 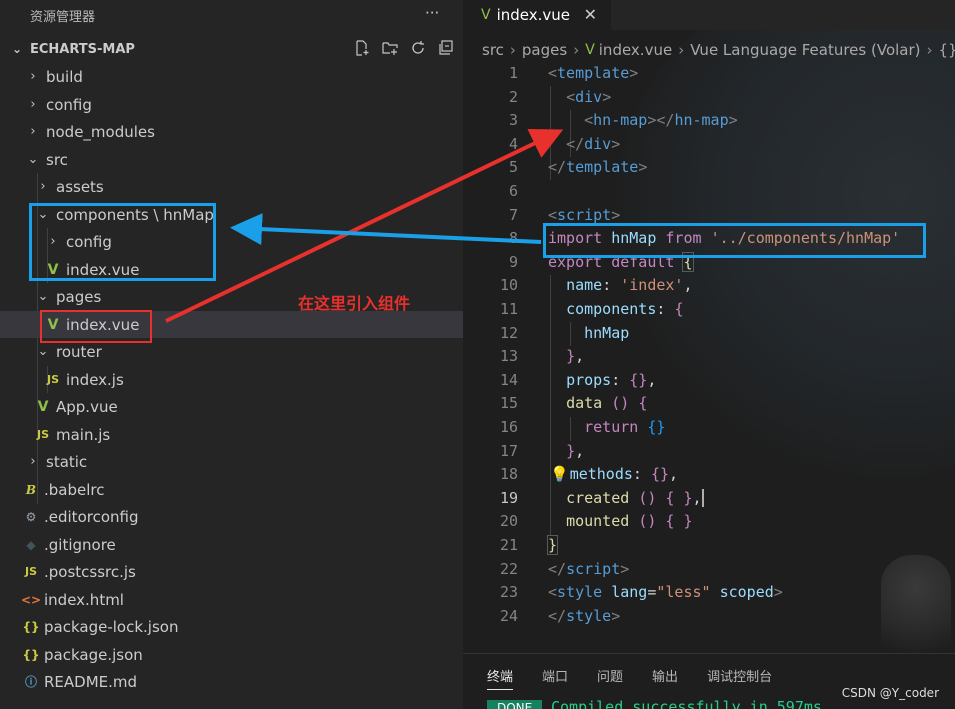 What do you see at coordinates (354, 303) in the screenshot?
I see `annotation-note: 在这里引入组件` at bounding box center [354, 303].